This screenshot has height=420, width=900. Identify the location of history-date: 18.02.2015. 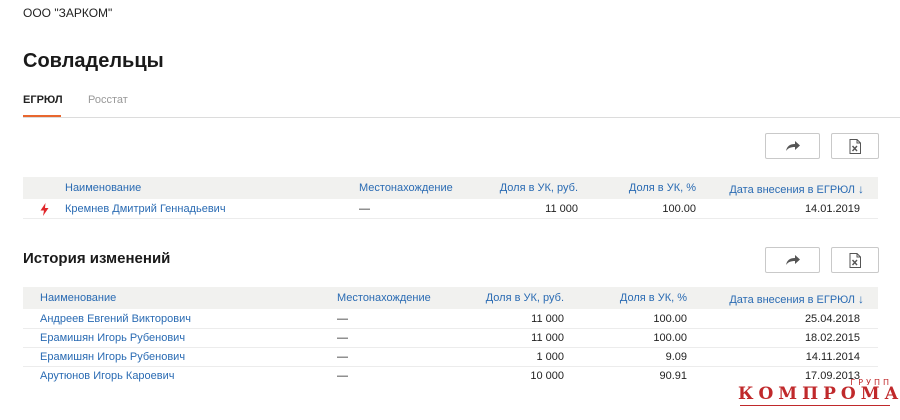
(832, 338).